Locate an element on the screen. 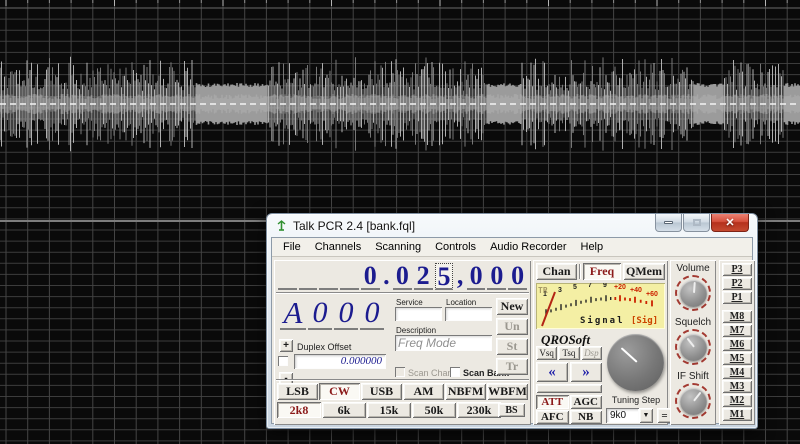 The image size is (800, 444). knob-panel: Volume Squelch IF Shift is located at coordinates (693, 342).